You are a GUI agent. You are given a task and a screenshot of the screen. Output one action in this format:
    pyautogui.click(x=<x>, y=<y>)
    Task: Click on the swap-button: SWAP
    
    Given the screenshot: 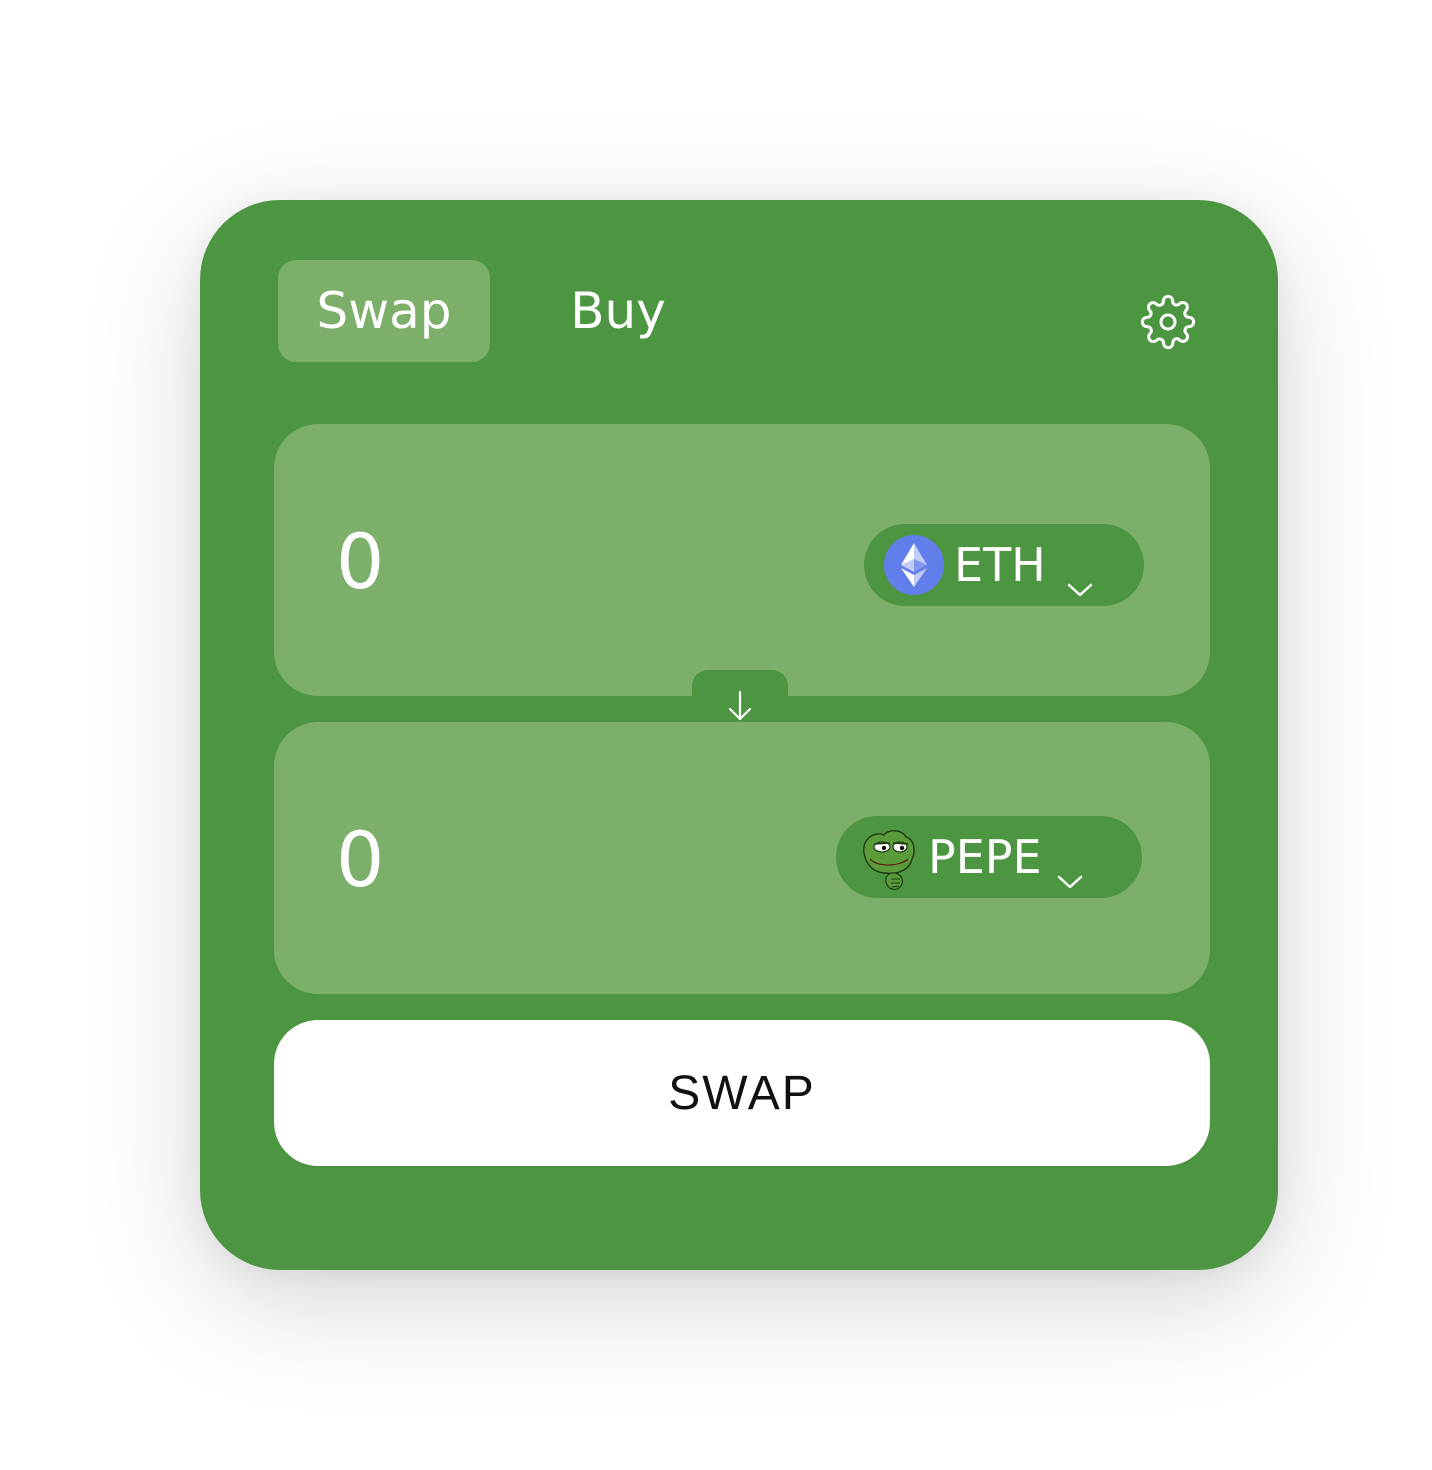 What is the action you would take?
    pyautogui.click(x=742, y=1093)
    